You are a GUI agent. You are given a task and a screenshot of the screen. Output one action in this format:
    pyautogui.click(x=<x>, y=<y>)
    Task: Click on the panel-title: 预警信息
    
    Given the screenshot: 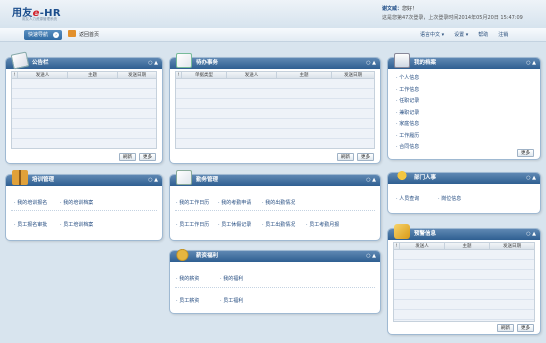 What is the action you would take?
    pyautogui.click(x=425, y=234)
    